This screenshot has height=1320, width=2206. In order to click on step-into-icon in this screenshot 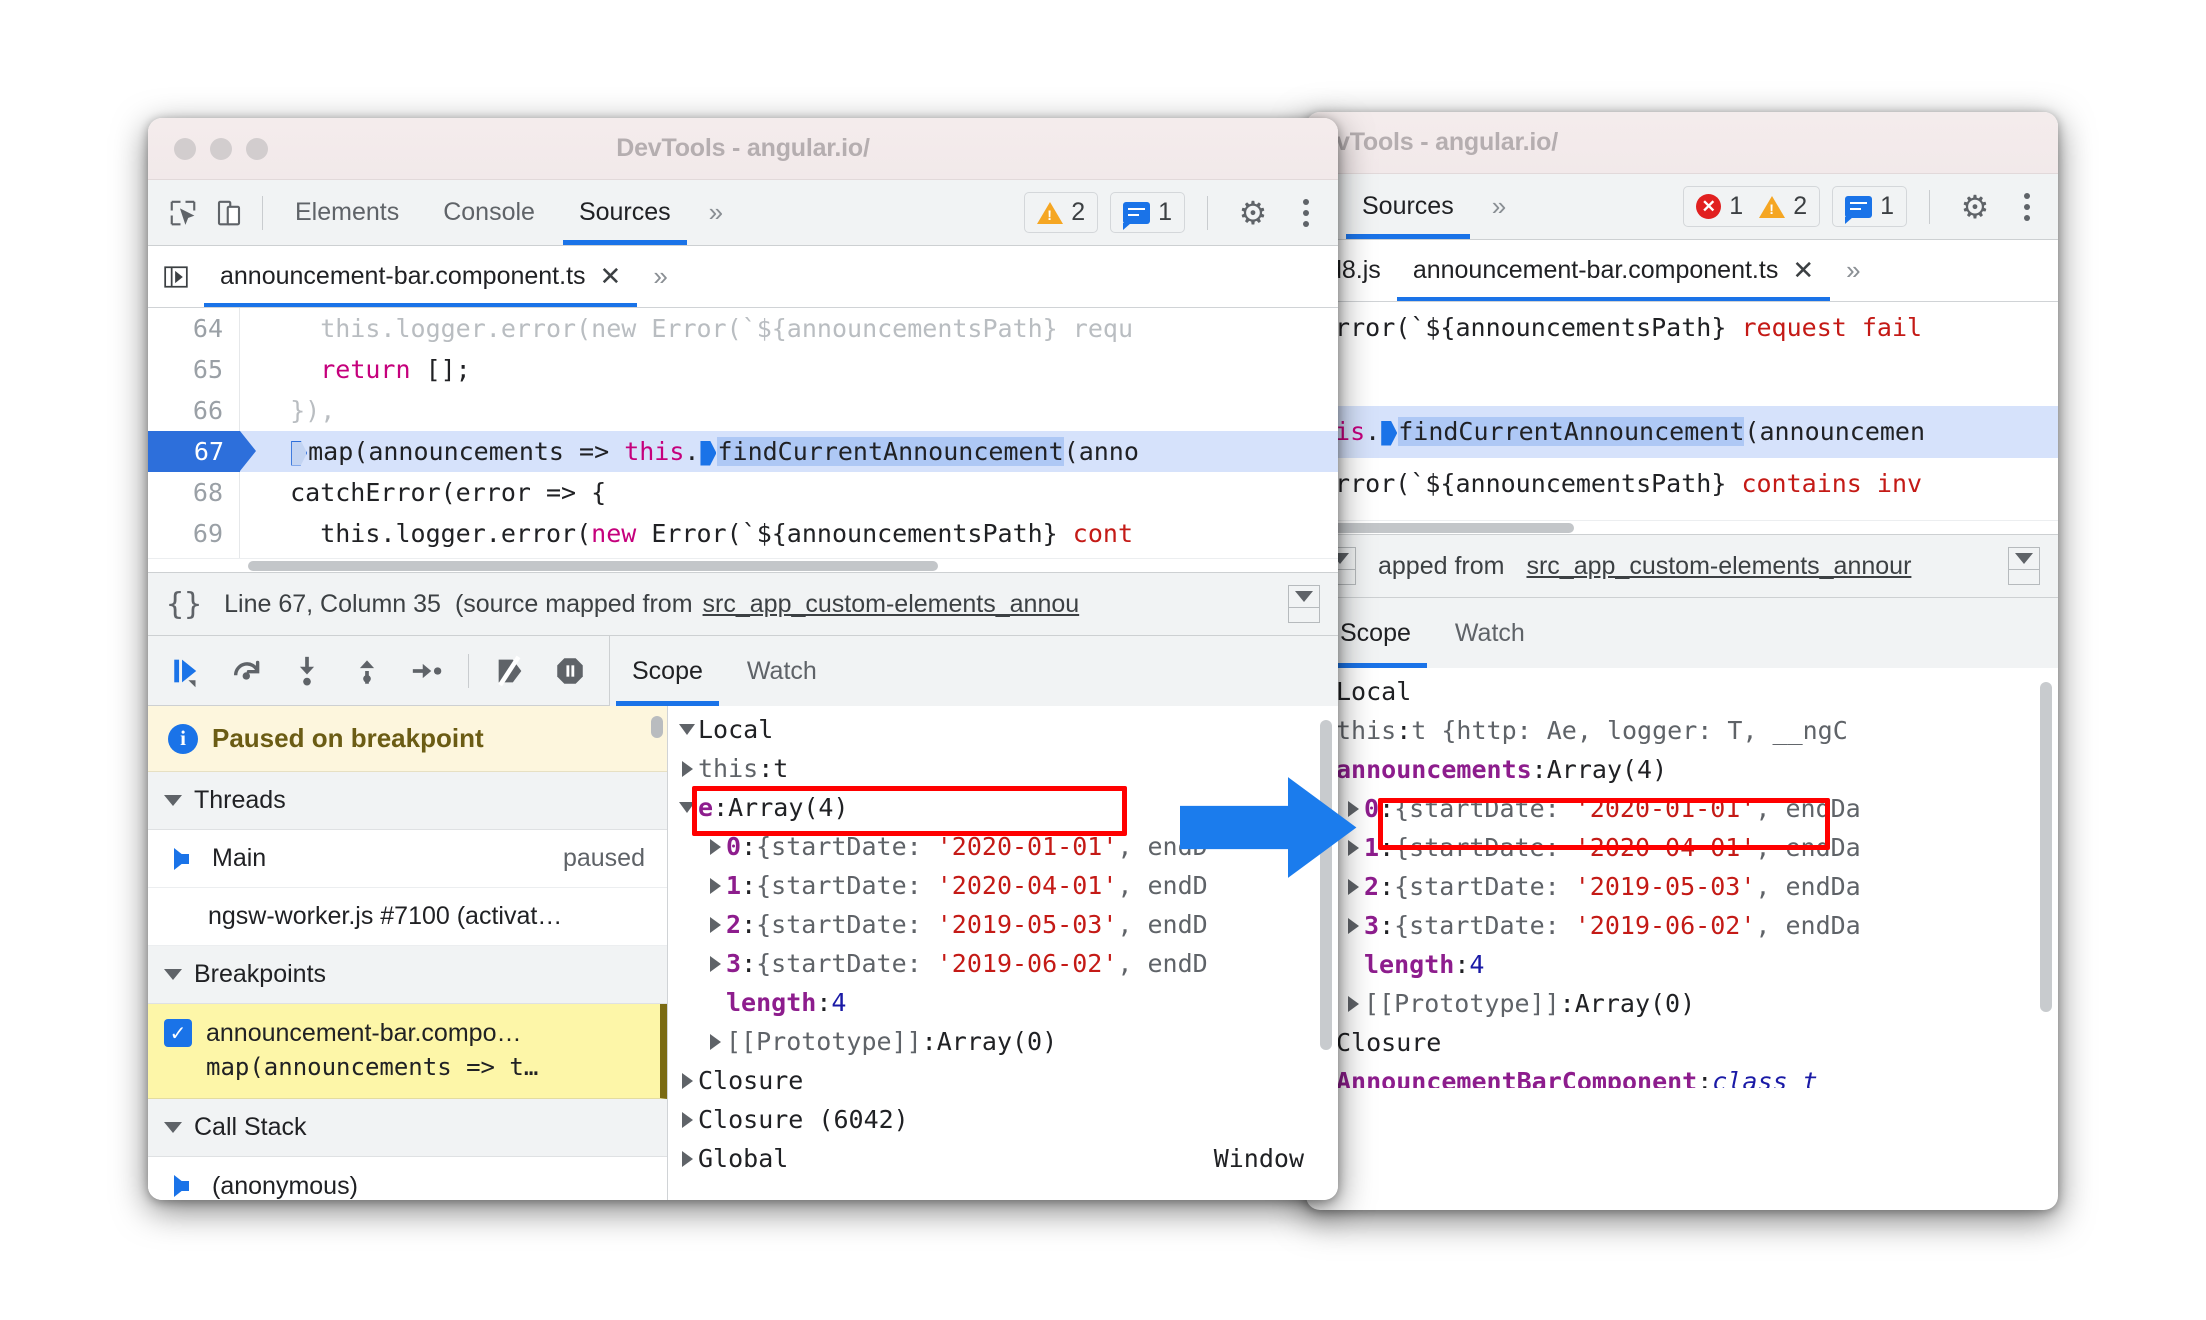, I will do `click(307, 671)`.